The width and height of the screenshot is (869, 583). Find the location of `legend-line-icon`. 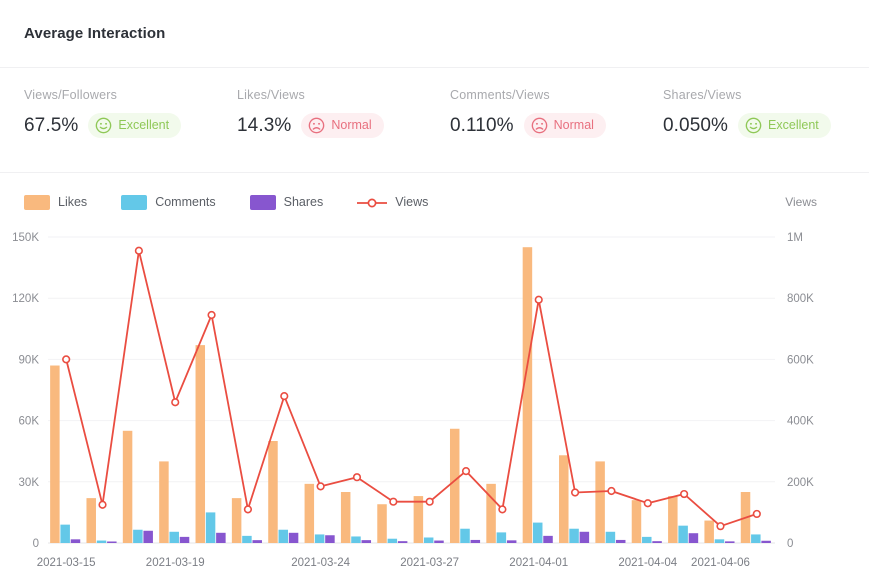

legend-line-icon is located at coordinates (372, 202).